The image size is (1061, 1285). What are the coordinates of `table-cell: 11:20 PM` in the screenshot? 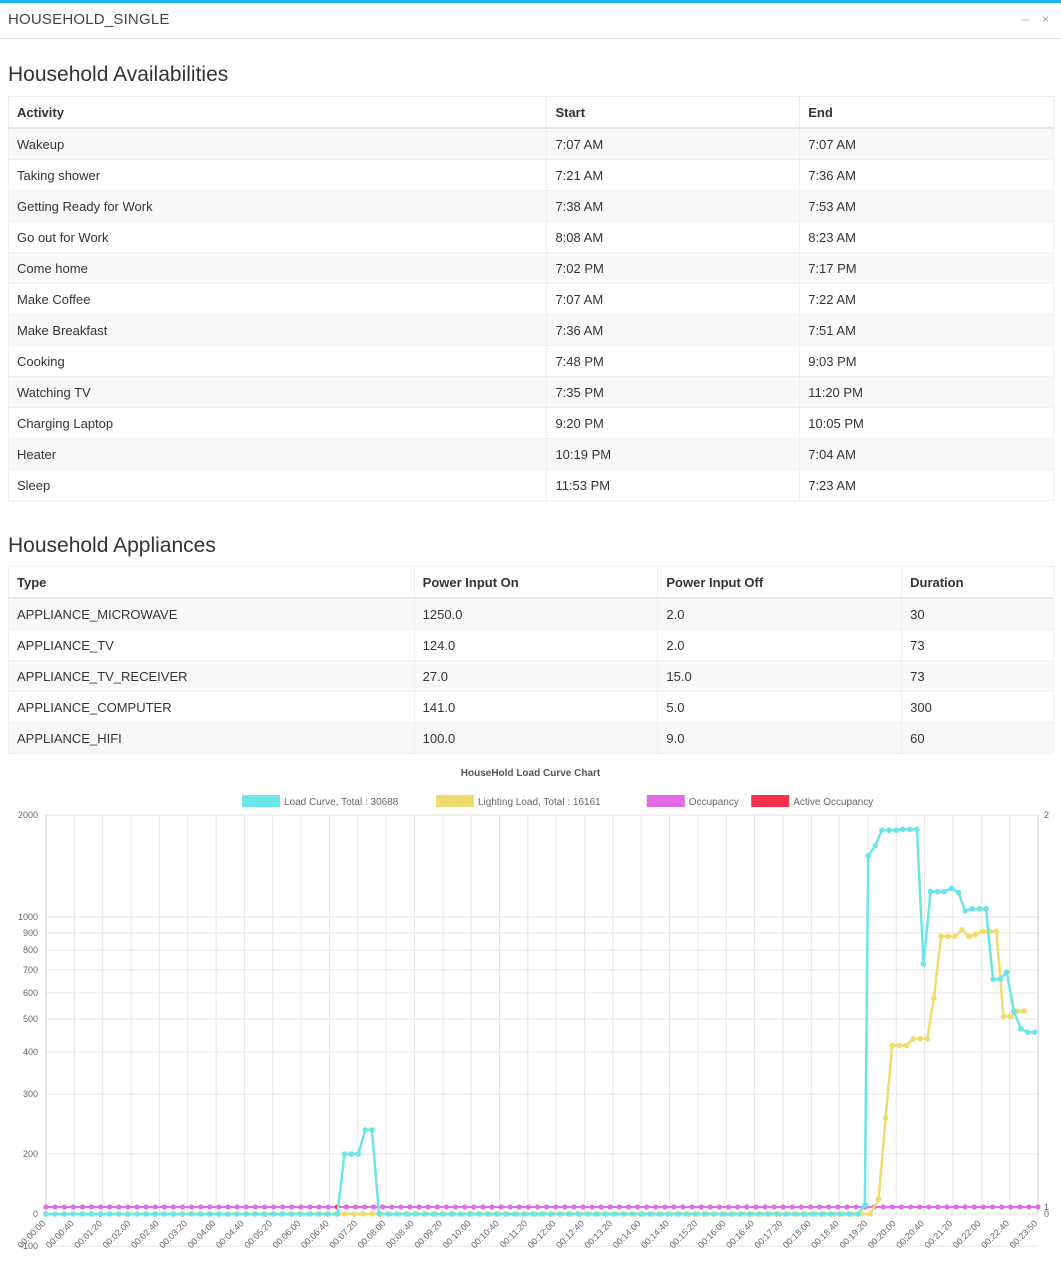 It's located at (926, 392).